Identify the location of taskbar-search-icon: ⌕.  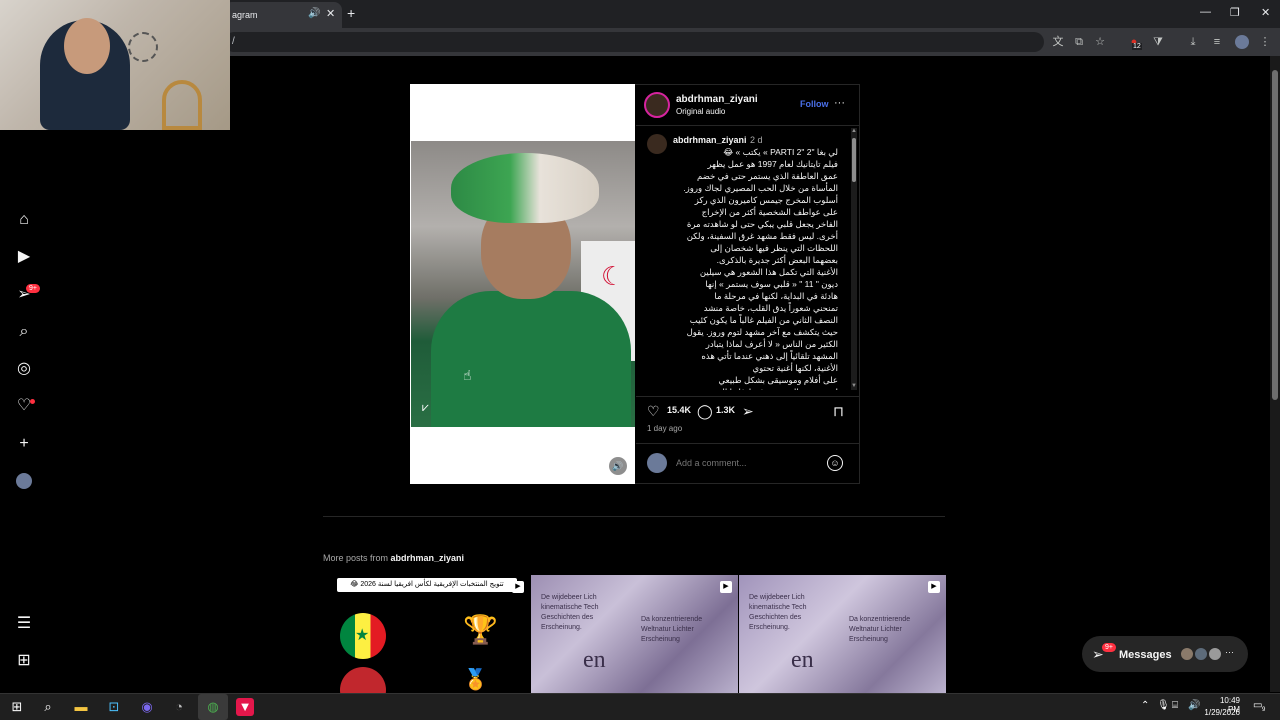
(48, 707).